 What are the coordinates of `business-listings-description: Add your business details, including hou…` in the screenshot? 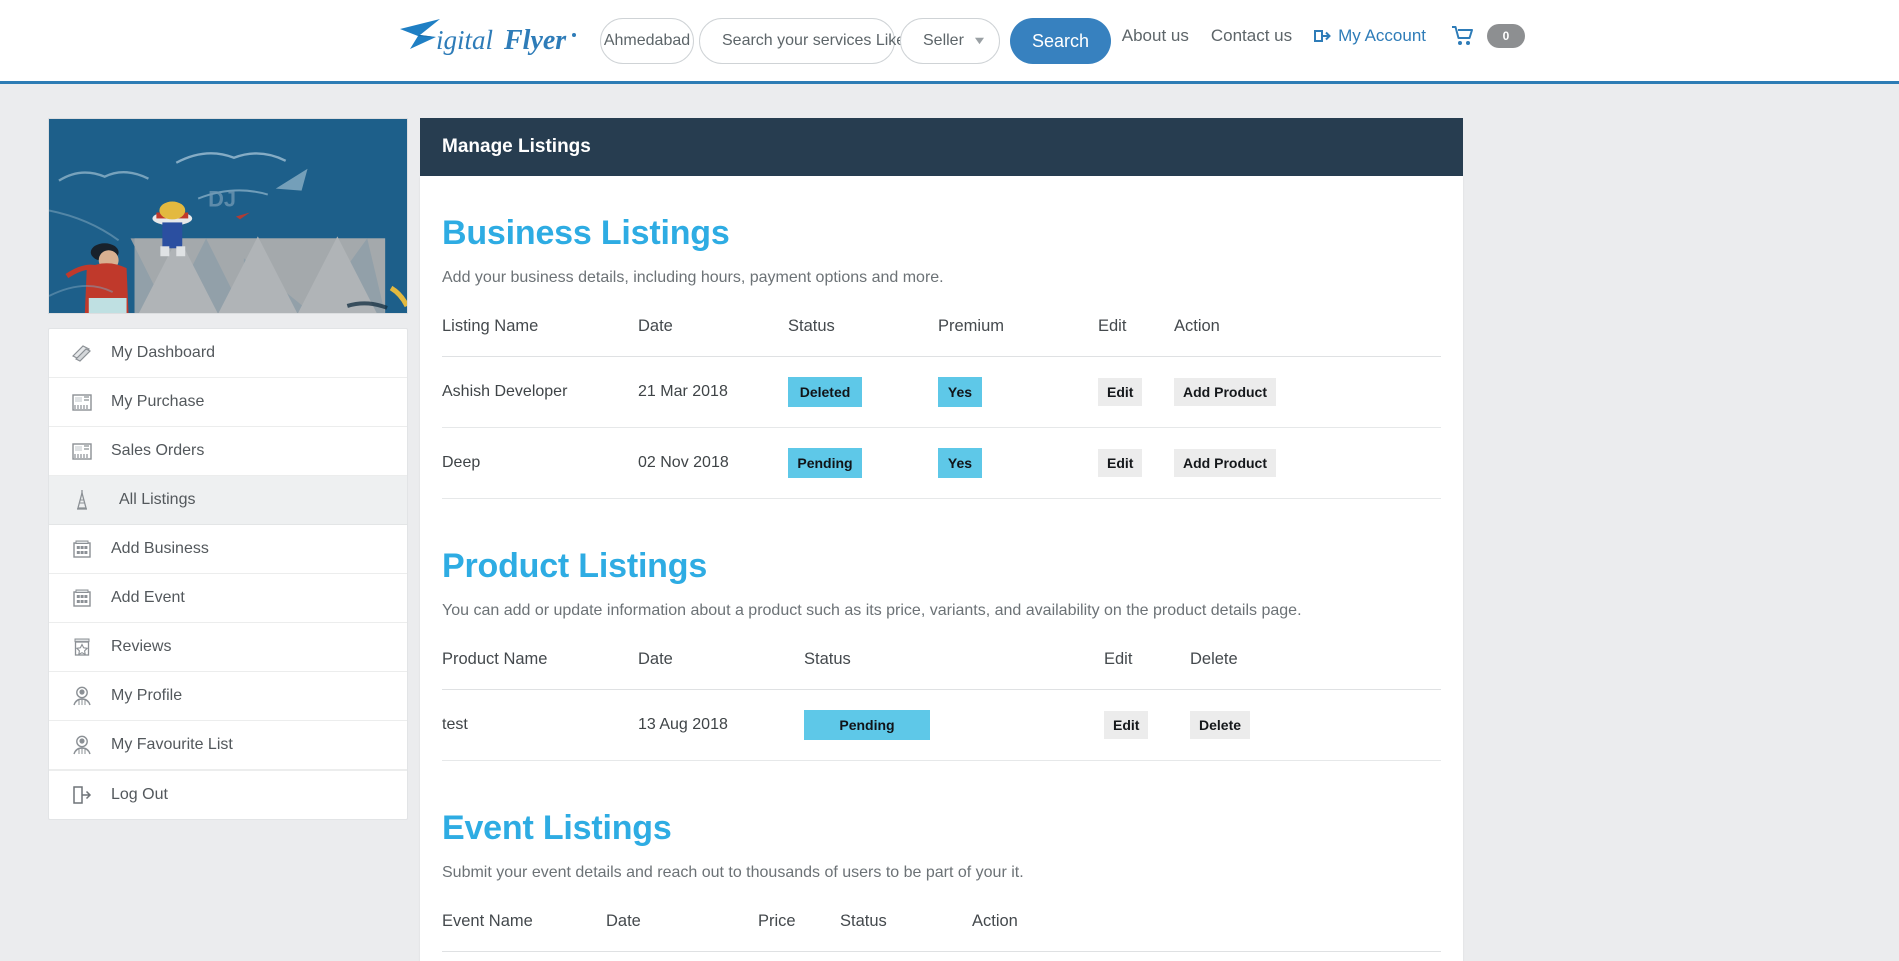 It's located at (693, 277).